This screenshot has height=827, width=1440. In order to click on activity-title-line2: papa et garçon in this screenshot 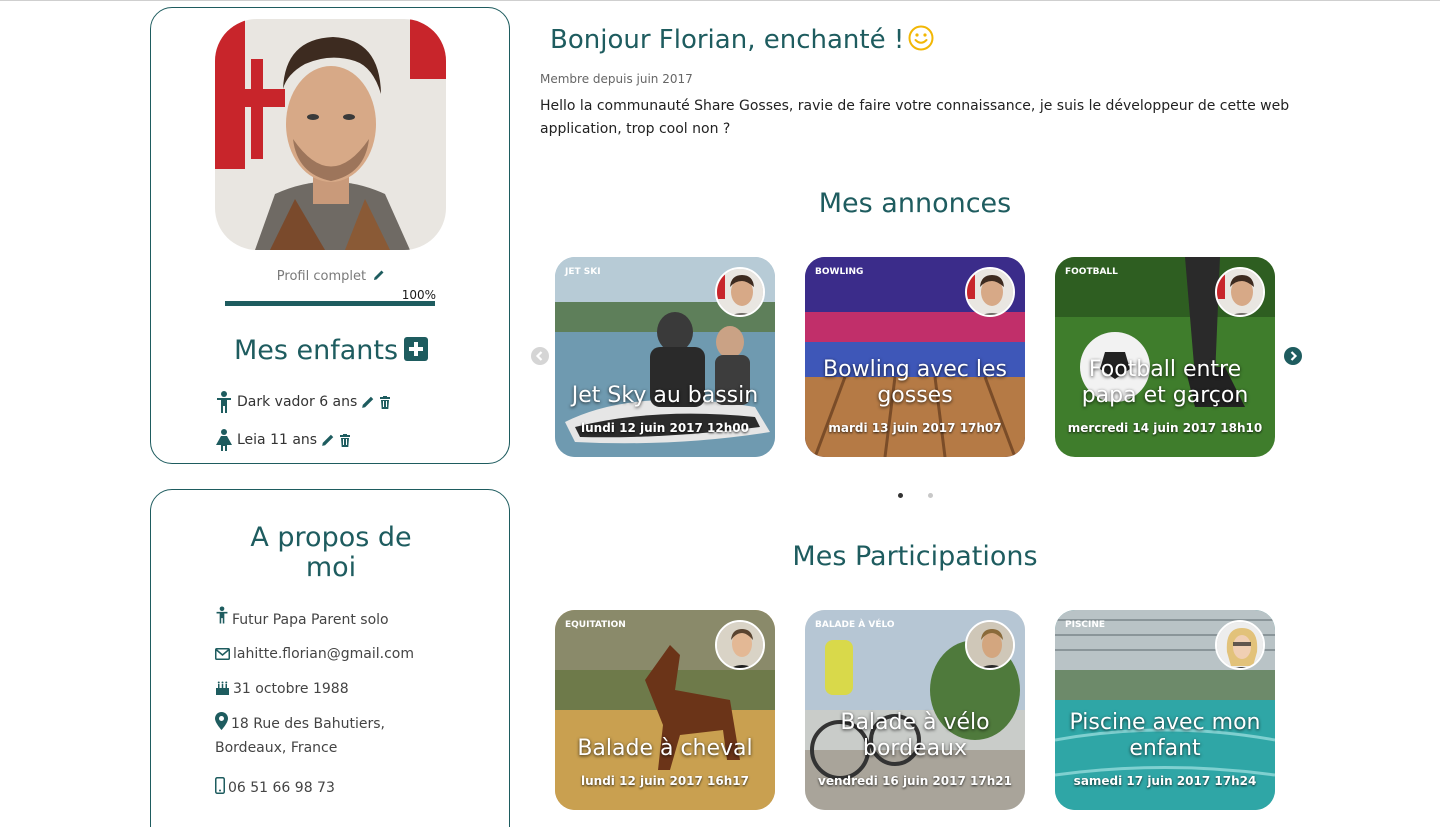, I will do `click(1165, 395)`.